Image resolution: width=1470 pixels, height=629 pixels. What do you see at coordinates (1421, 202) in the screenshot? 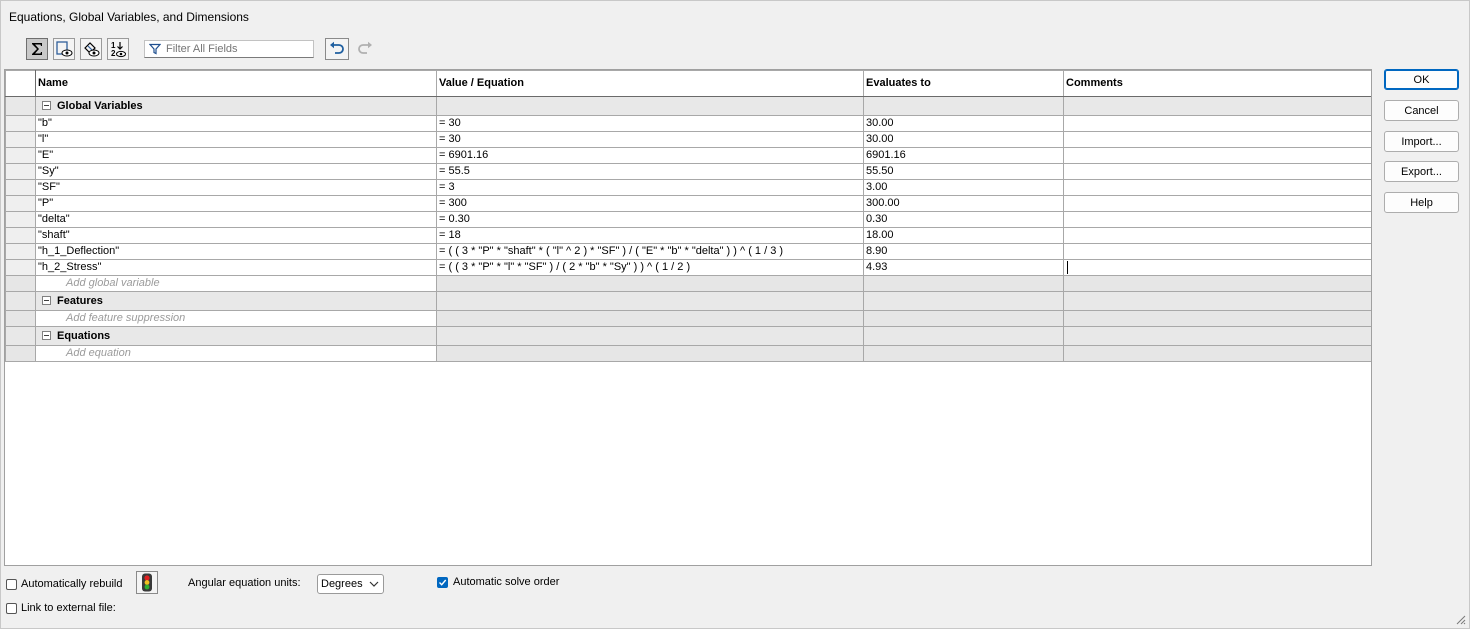
I see `help-button: Help` at bounding box center [1421, 202].